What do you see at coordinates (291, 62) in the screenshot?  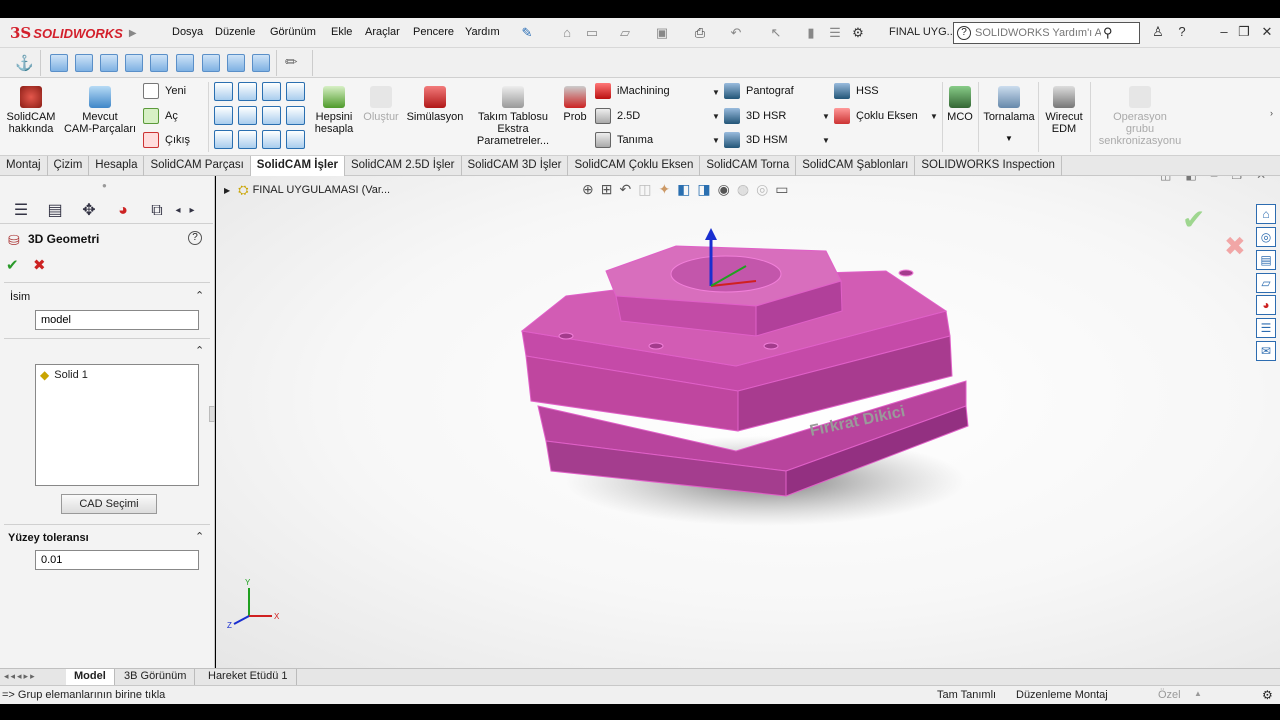 I see `pencil-icon: ✏` at bounding box center [291, 62].